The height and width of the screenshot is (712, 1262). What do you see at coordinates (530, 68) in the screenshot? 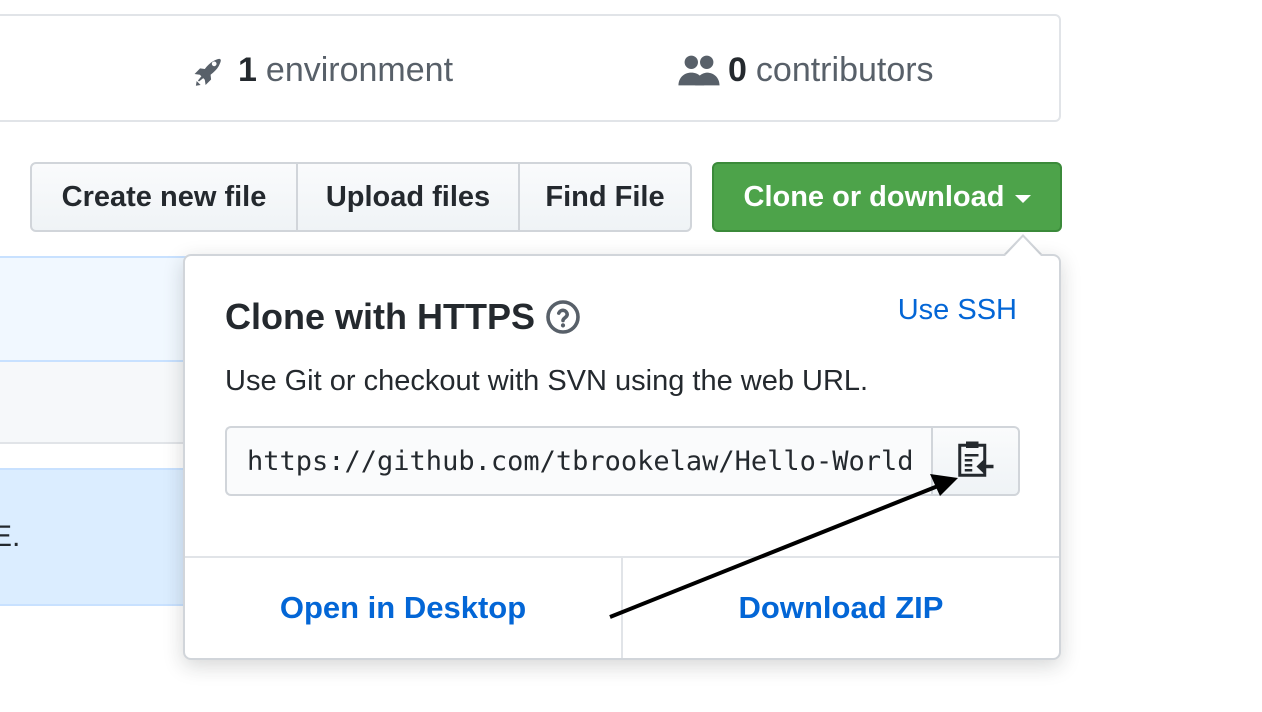
I see `repo-summary-bar: 1 environment 0 contributors` at bounding box center [530, 68].